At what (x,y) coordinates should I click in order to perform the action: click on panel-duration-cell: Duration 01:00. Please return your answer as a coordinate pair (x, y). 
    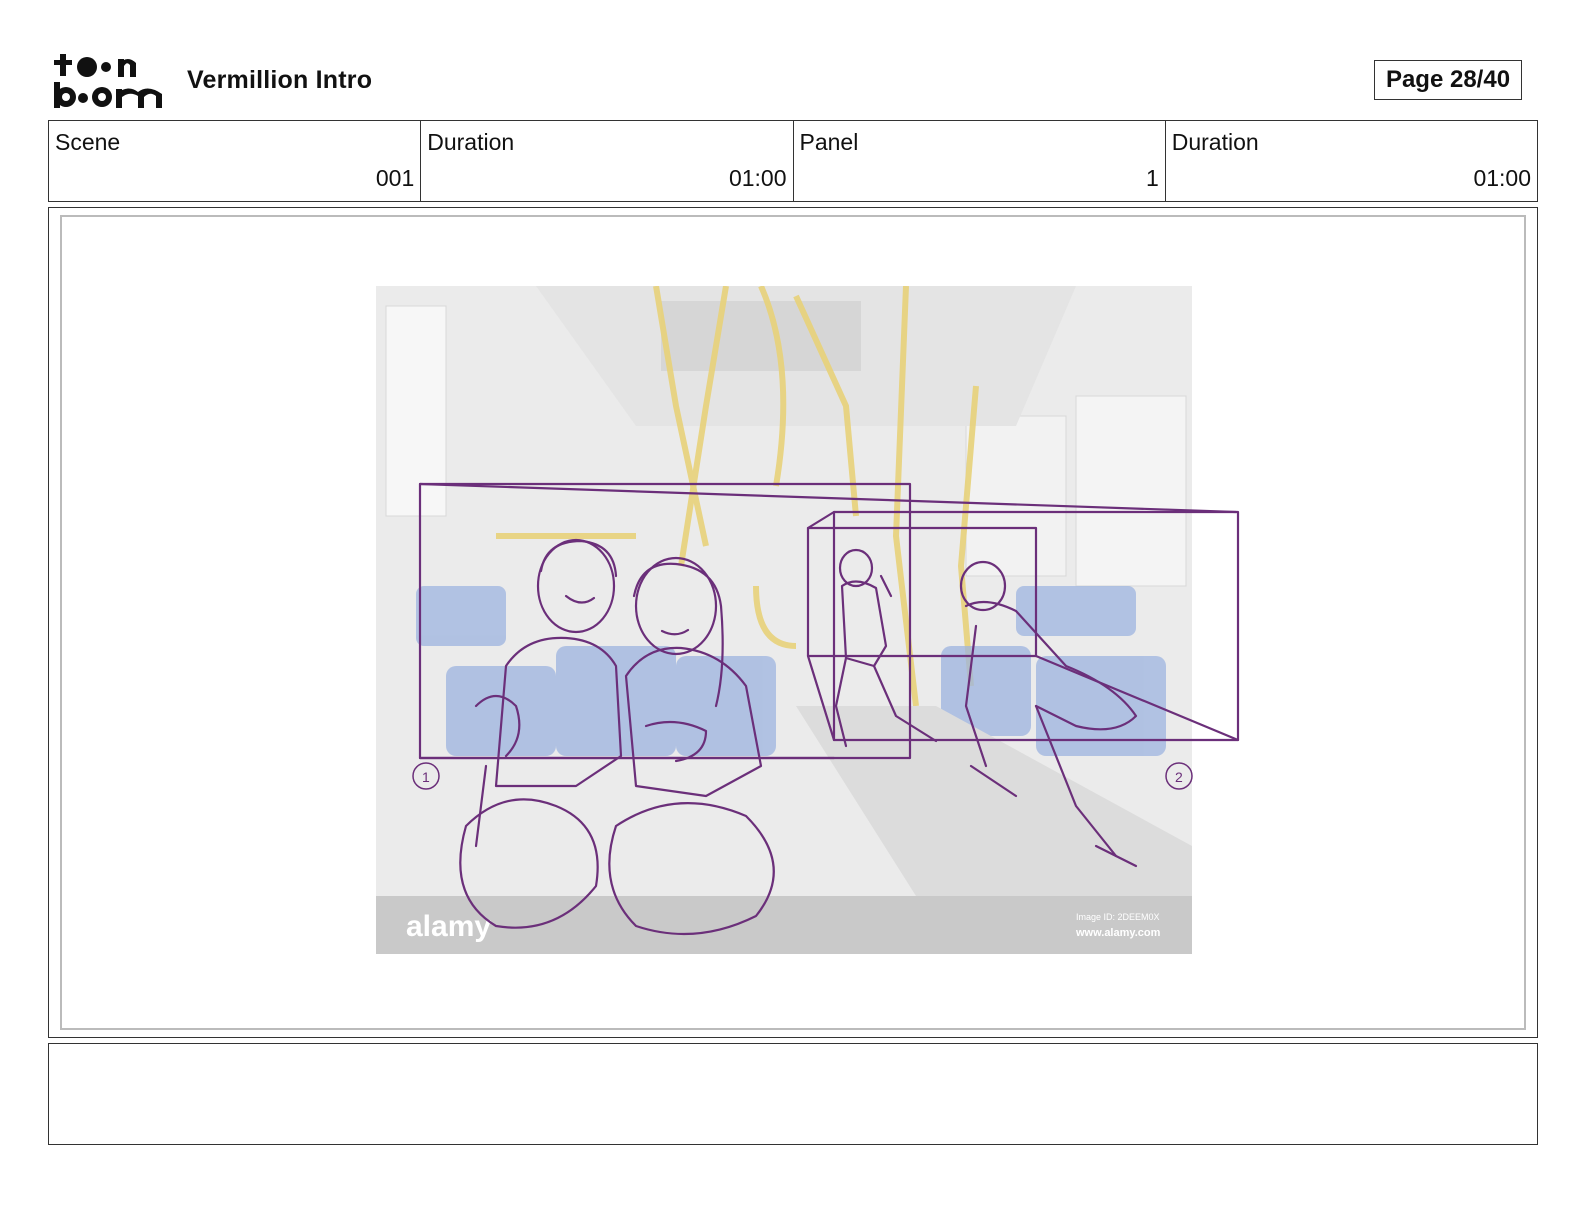
    Looking at the image, I should click on (1351, 161).